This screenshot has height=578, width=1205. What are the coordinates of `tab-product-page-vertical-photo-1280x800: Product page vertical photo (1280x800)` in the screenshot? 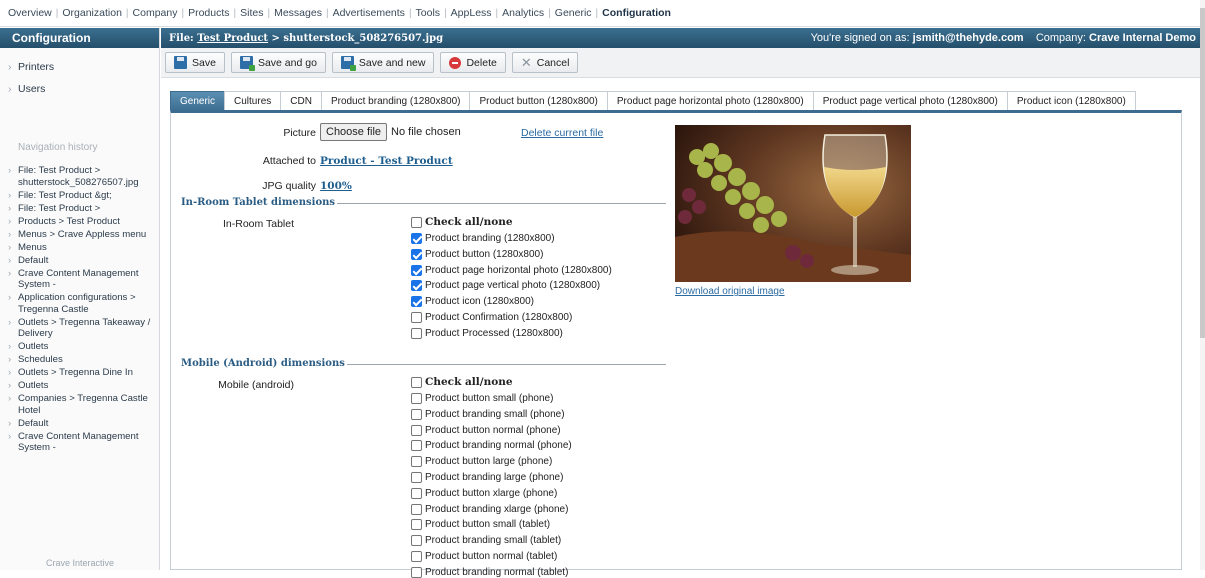 It's located at (910, 101).